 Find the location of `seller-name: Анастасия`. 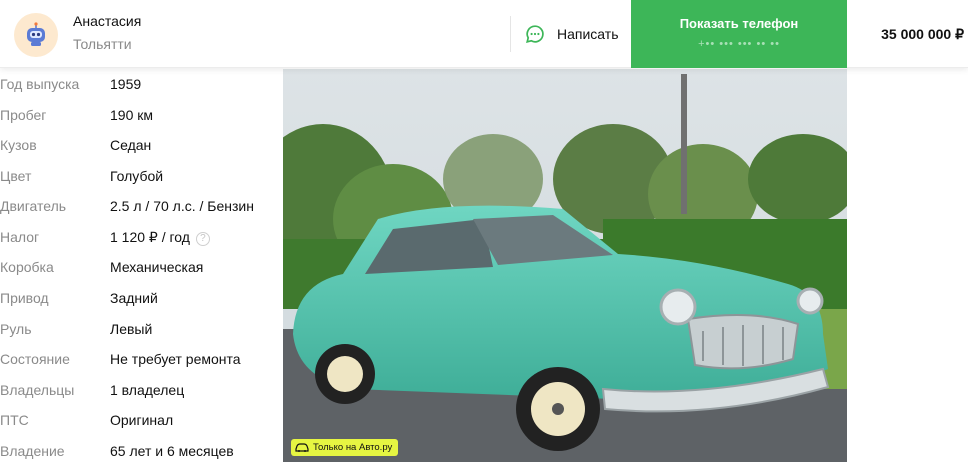

seller-name: Анастасия is located at coordinates (107, 21).